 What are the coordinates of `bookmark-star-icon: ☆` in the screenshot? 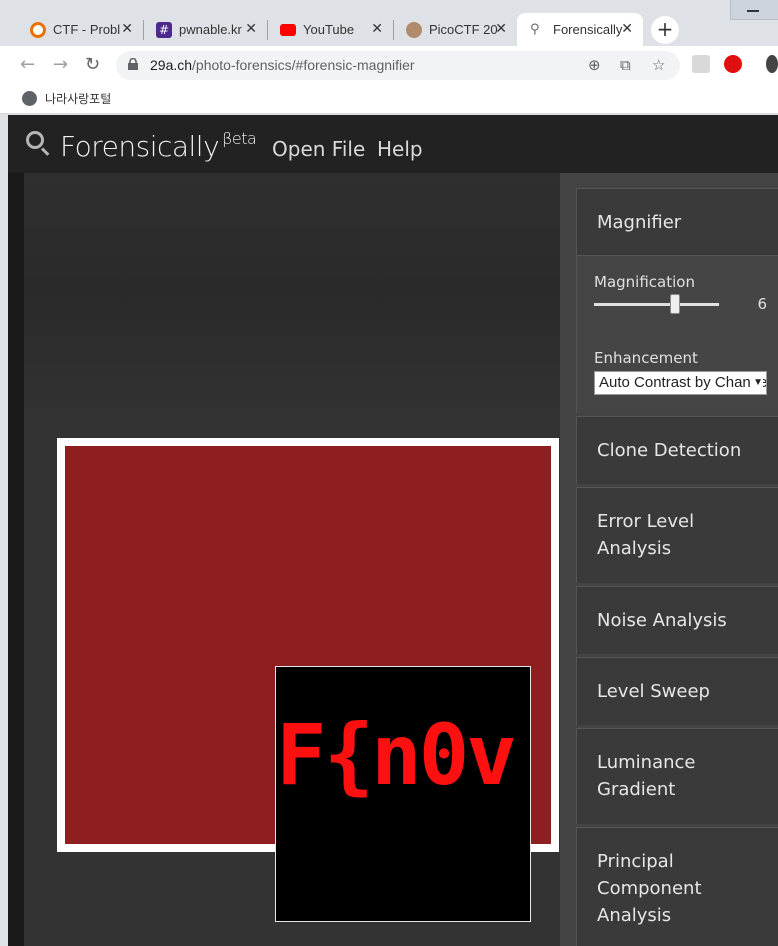 It's located at (658, 65).